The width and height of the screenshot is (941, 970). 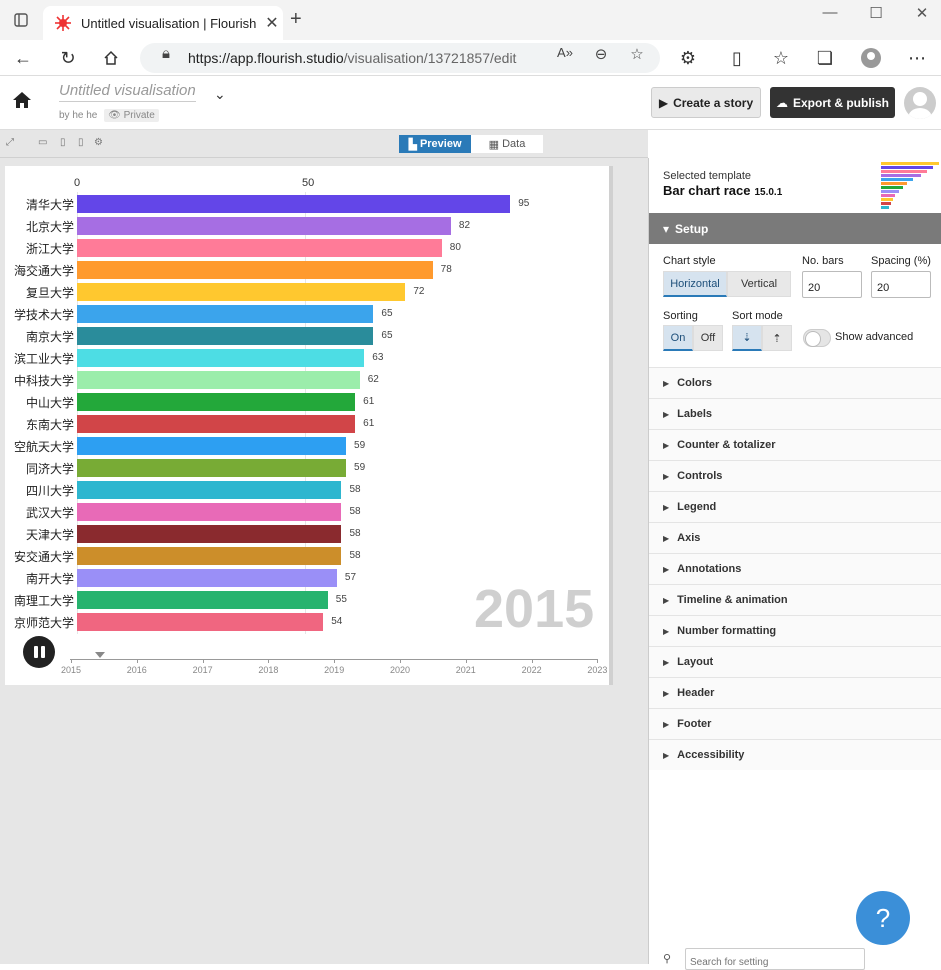 What do you see at coordinates (709, 569) in the screenshot?
I see `section-label: Annotations` at bounding box center [709, 569].